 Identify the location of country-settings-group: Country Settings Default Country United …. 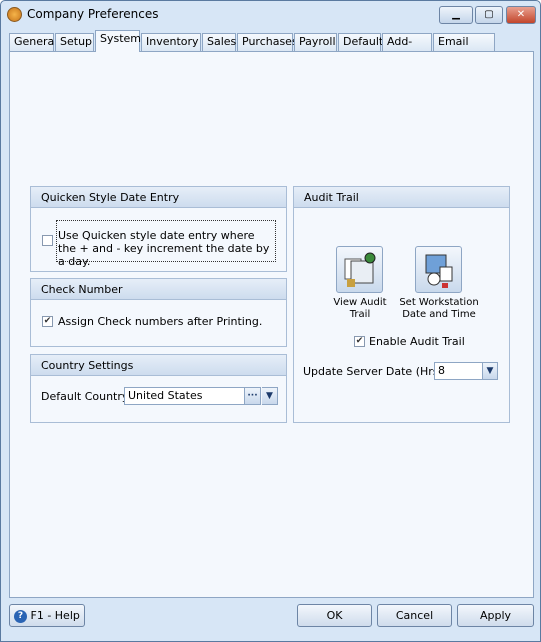
(158, 388).